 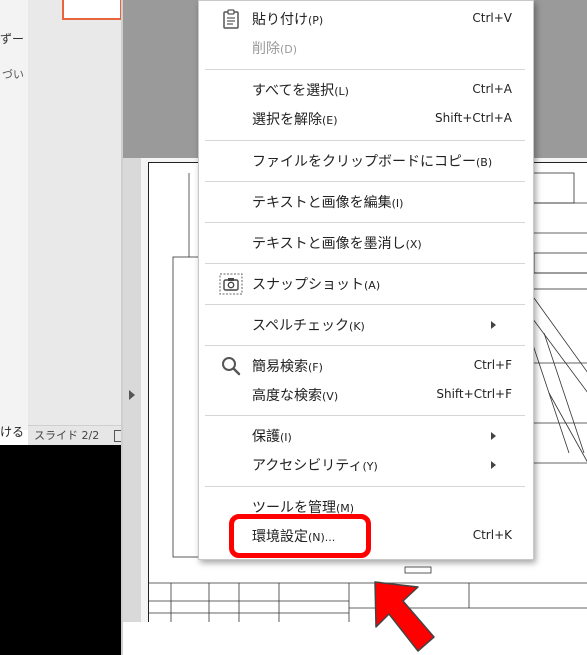 I want to click on clipboard-icon, so click(x=231, y=19).